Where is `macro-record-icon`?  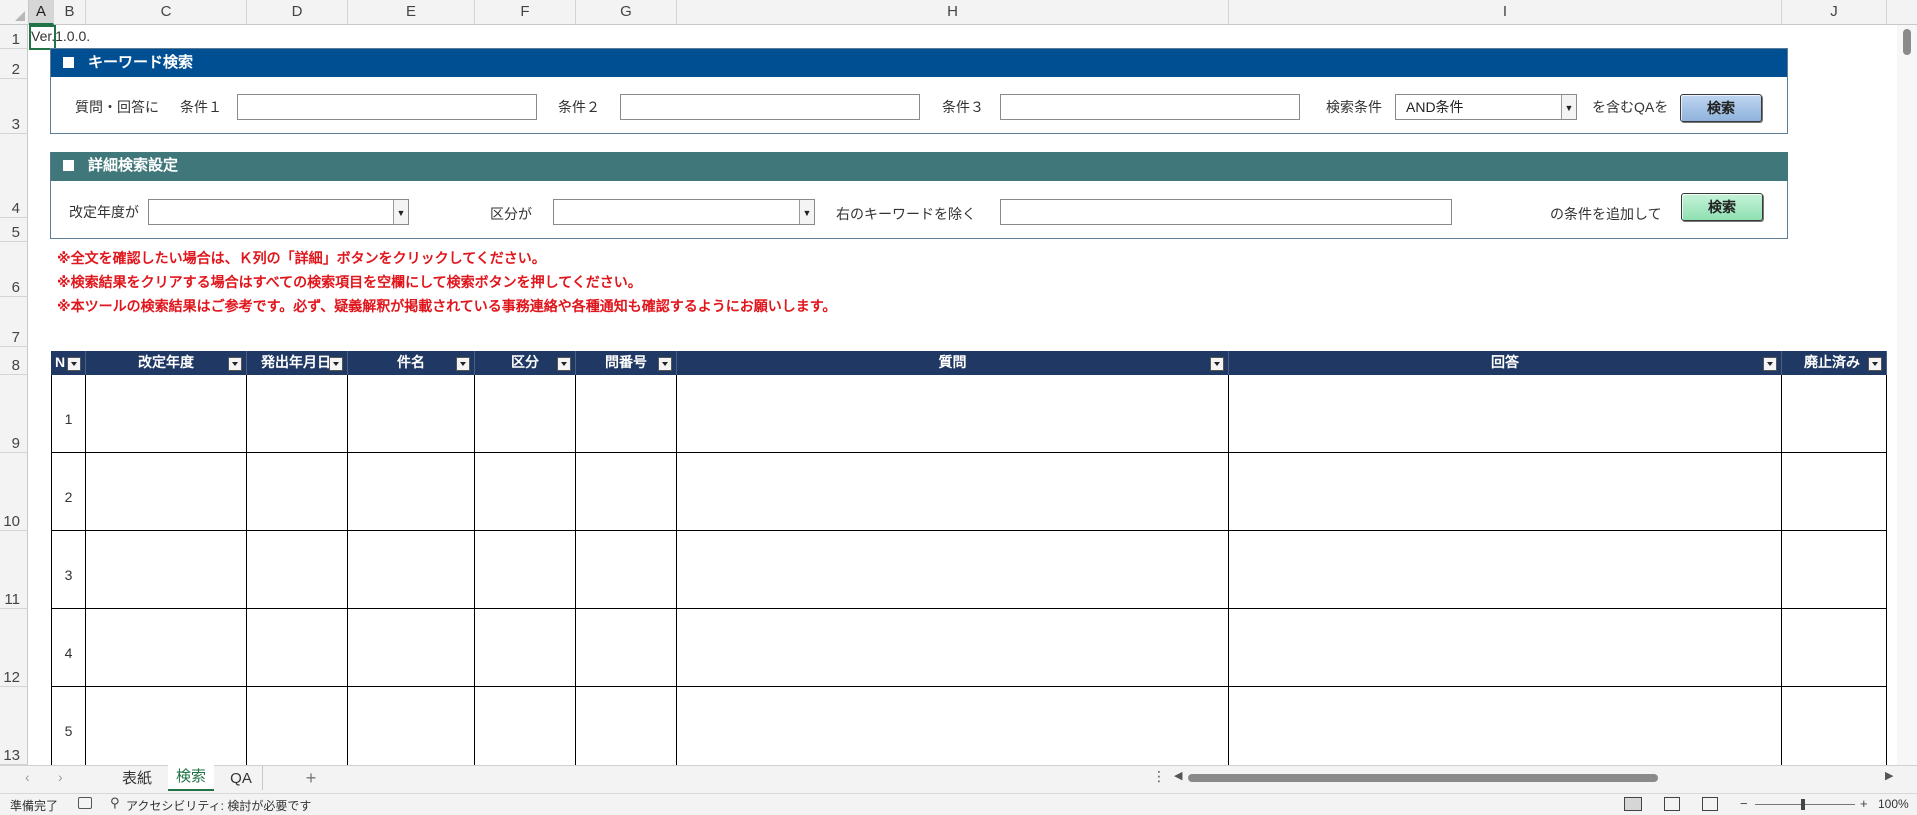 macro-record-icon is located at coordinates (85, 803).